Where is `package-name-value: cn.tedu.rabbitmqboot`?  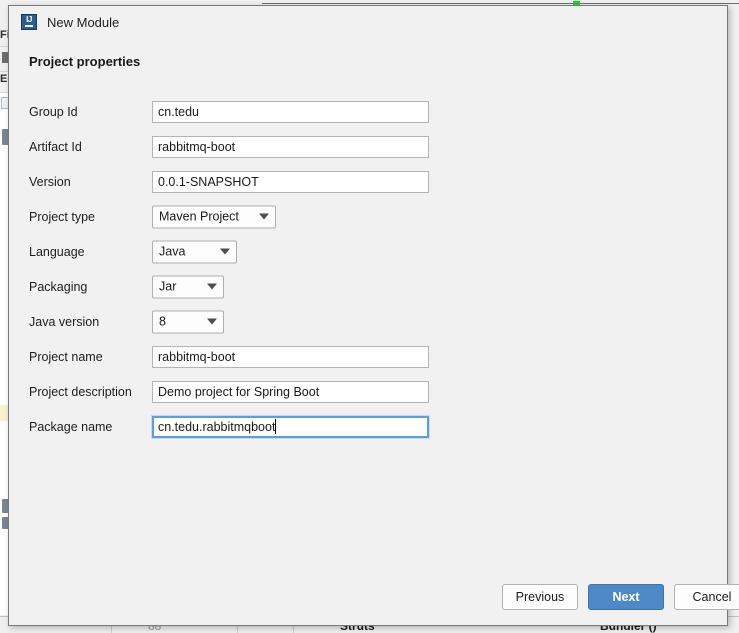 package-name-value: cn.tedu.rabbitmqboot is located at coordinates (217, 426).